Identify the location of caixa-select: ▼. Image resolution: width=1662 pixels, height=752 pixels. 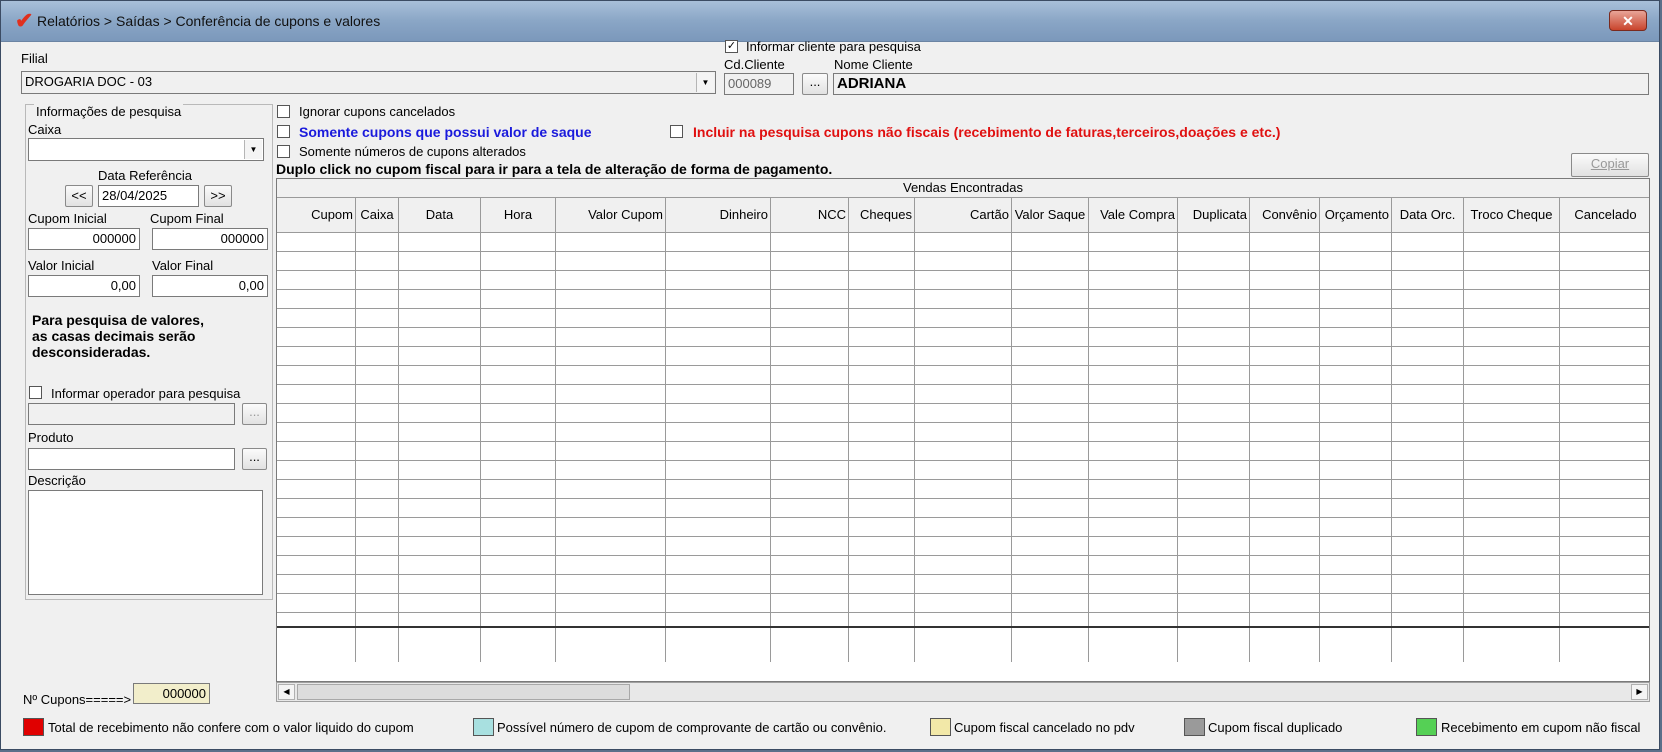
(146, 149).